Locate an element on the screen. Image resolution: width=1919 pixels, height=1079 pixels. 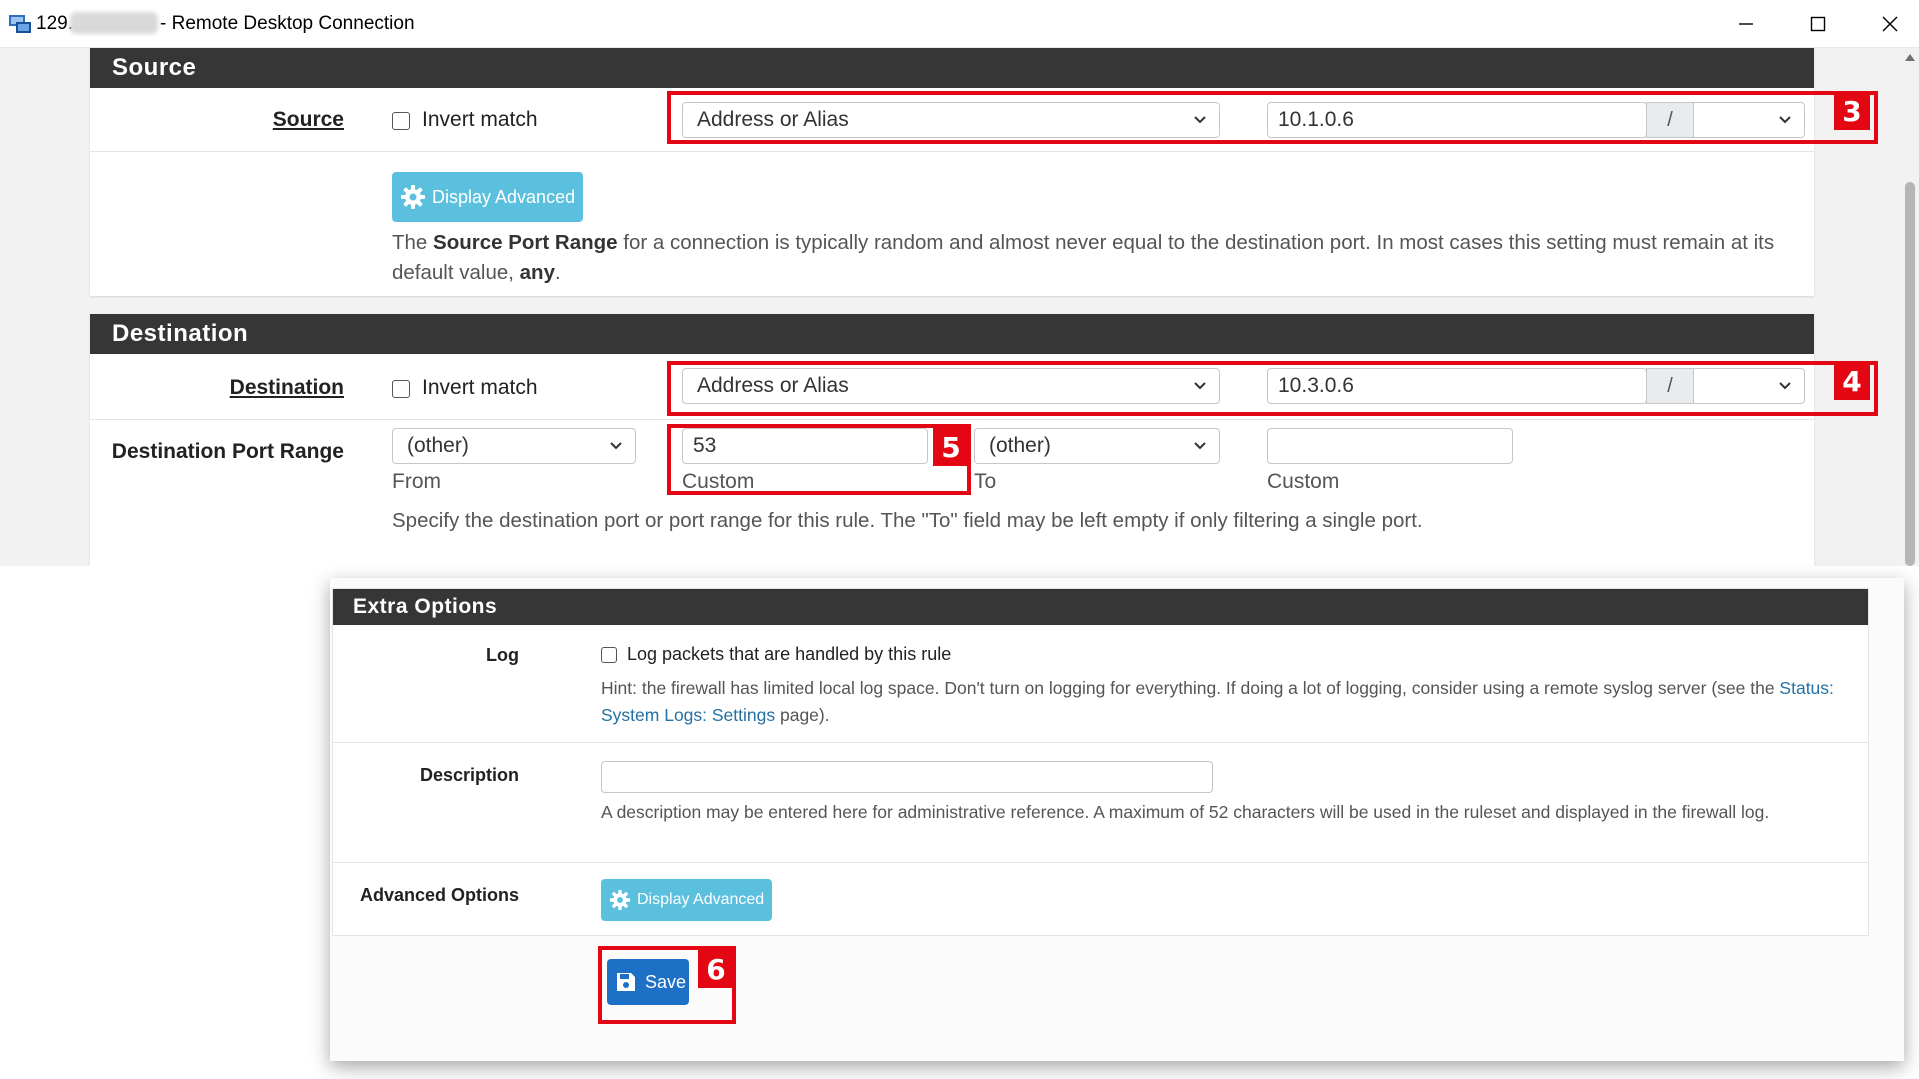
source-label: Source is located at coordinates (308, 119).